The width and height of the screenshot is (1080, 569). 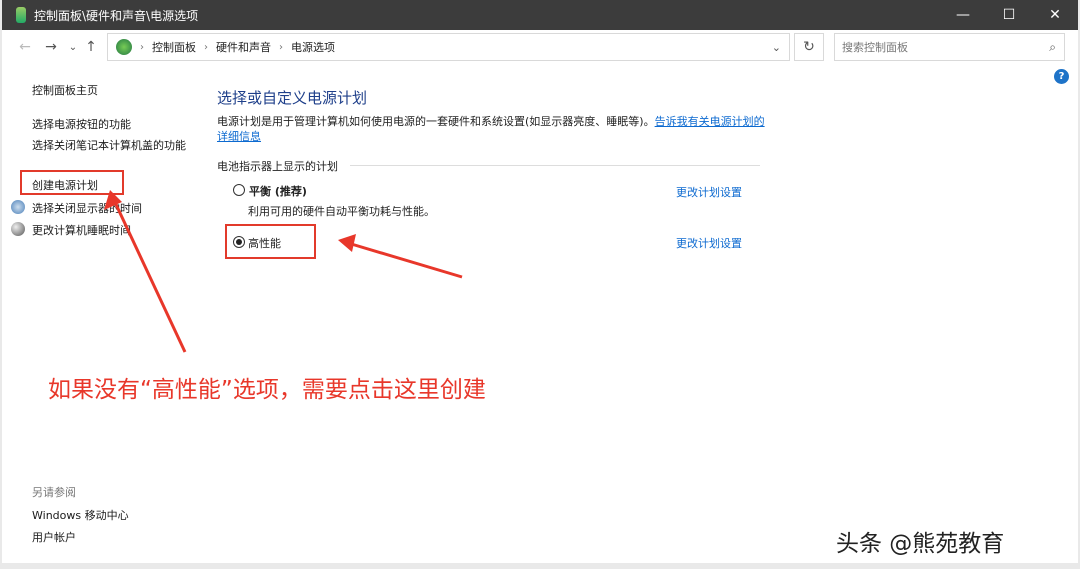 What do you see at coordinates (920, 544) in the screenshot?
I see `watermark: 头条 @熊苑教育` at bounding box center [920, 544].